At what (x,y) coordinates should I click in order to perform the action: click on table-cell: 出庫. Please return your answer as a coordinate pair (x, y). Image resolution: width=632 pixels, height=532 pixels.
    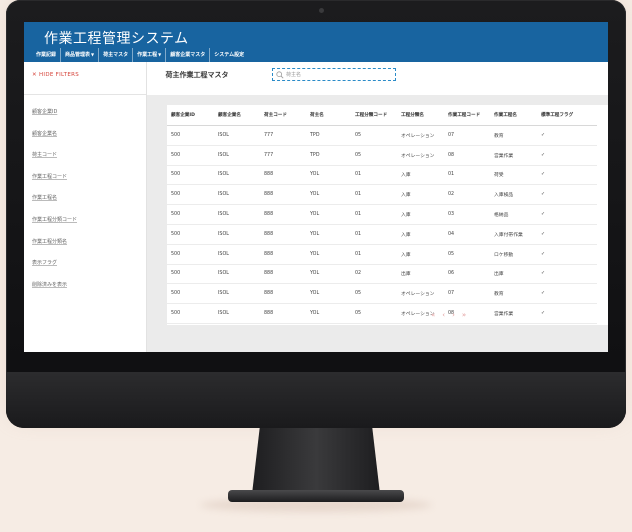
    Looking at the image, I should click on (420, 274).